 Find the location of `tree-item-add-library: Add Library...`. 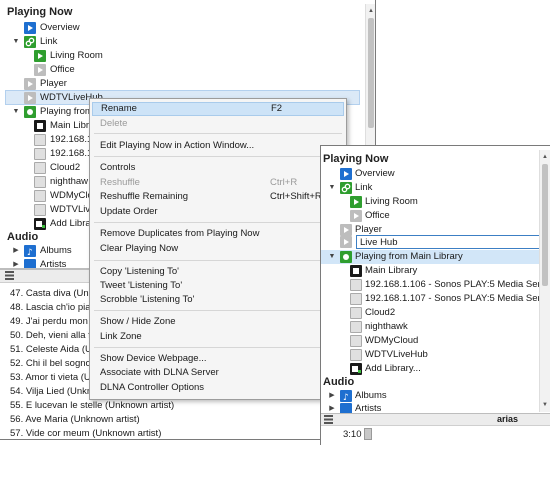

tree-item-add-library: Add Library... is located at coordinates (430, 369).